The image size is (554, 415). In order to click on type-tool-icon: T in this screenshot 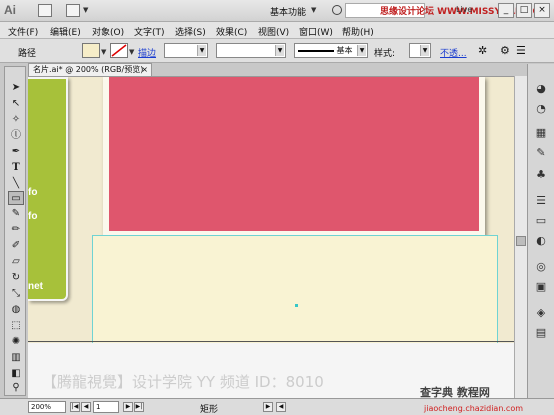, I will do `click(16, 168)`.